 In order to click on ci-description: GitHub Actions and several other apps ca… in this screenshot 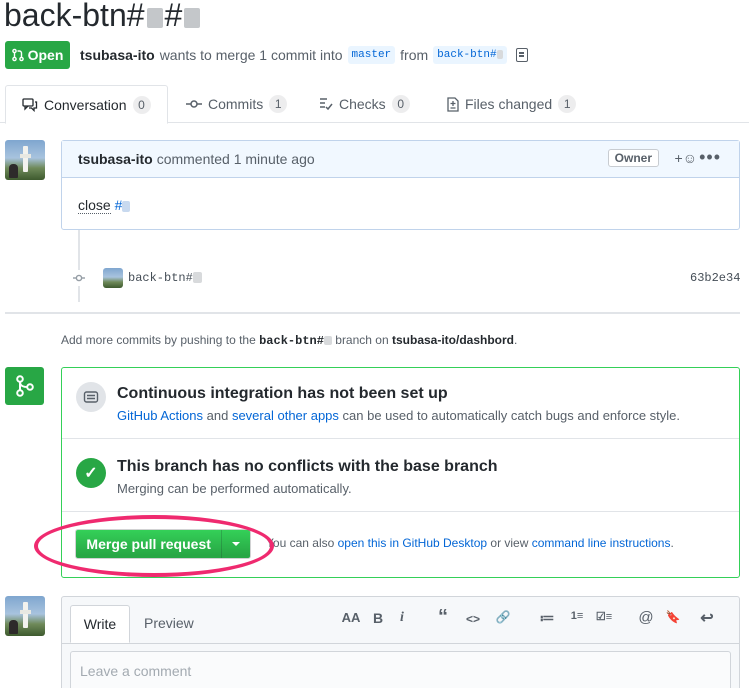, I will do `click(398, 415)`.